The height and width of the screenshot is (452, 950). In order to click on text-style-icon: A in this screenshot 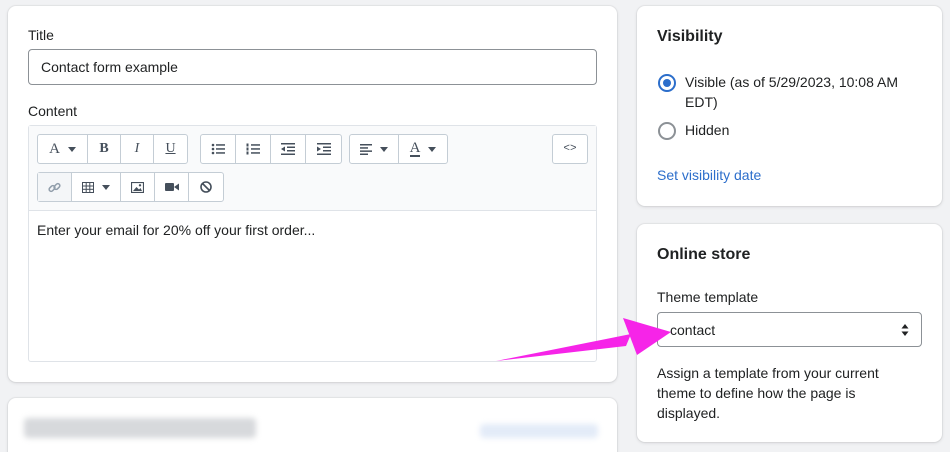, I will do `click(54, 148)`.